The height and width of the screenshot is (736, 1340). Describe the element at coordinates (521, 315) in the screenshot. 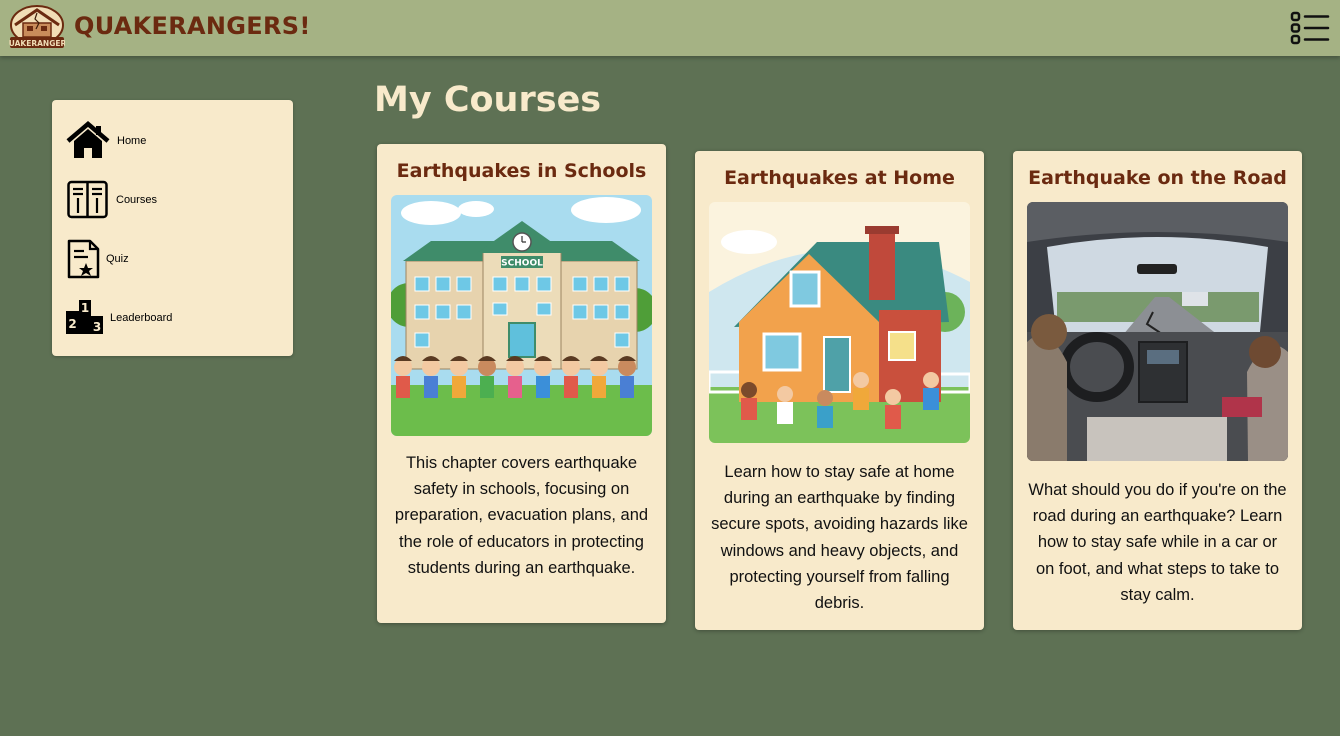

I see `course-image-school: SCHOOL` at that location.